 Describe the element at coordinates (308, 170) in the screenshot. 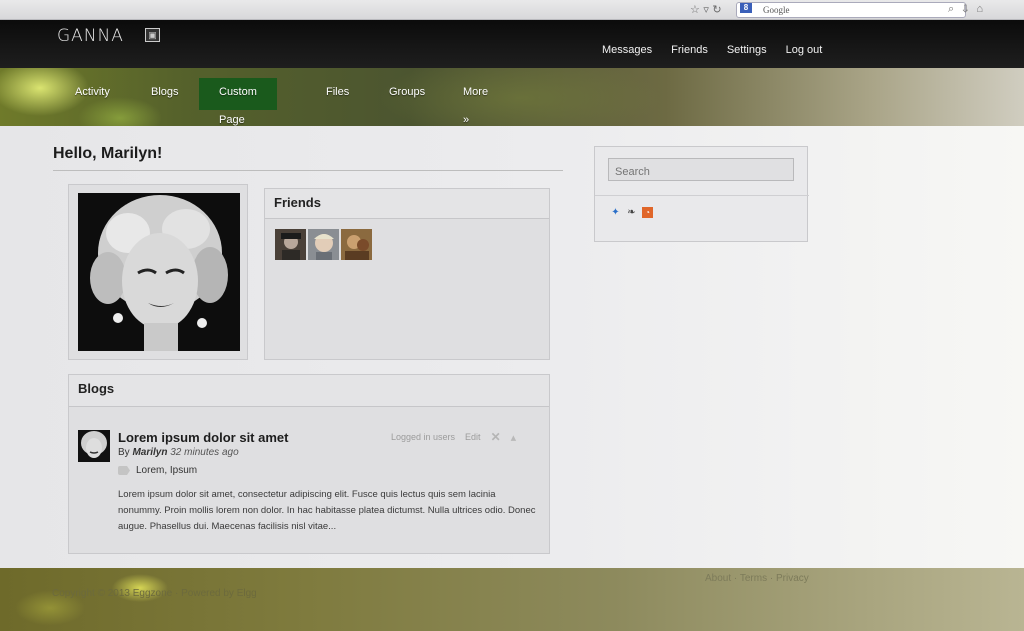

I see `title-divider` at that location.